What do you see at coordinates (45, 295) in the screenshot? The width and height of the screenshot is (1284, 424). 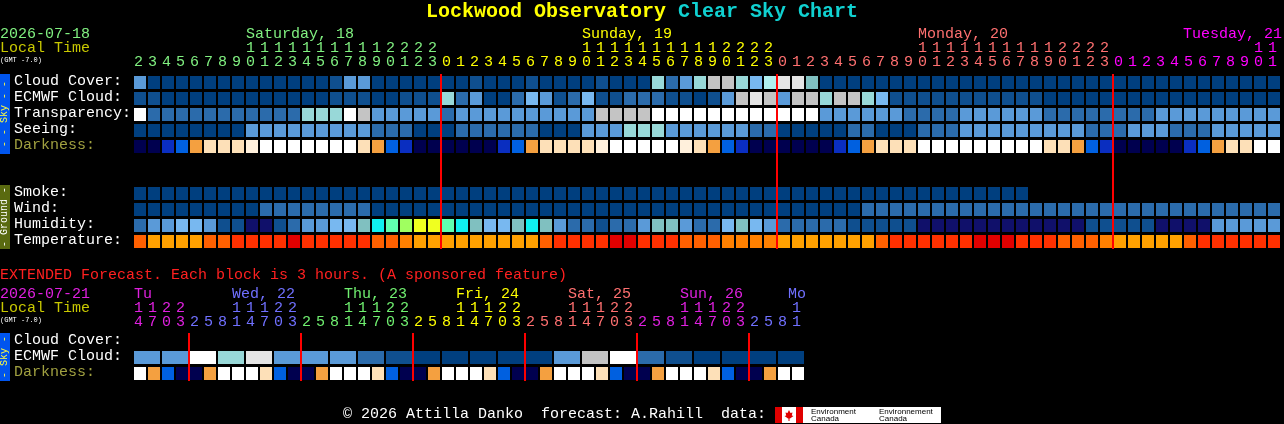 I see `date-label: 2026-07-21` at bounding box center [45, 295].